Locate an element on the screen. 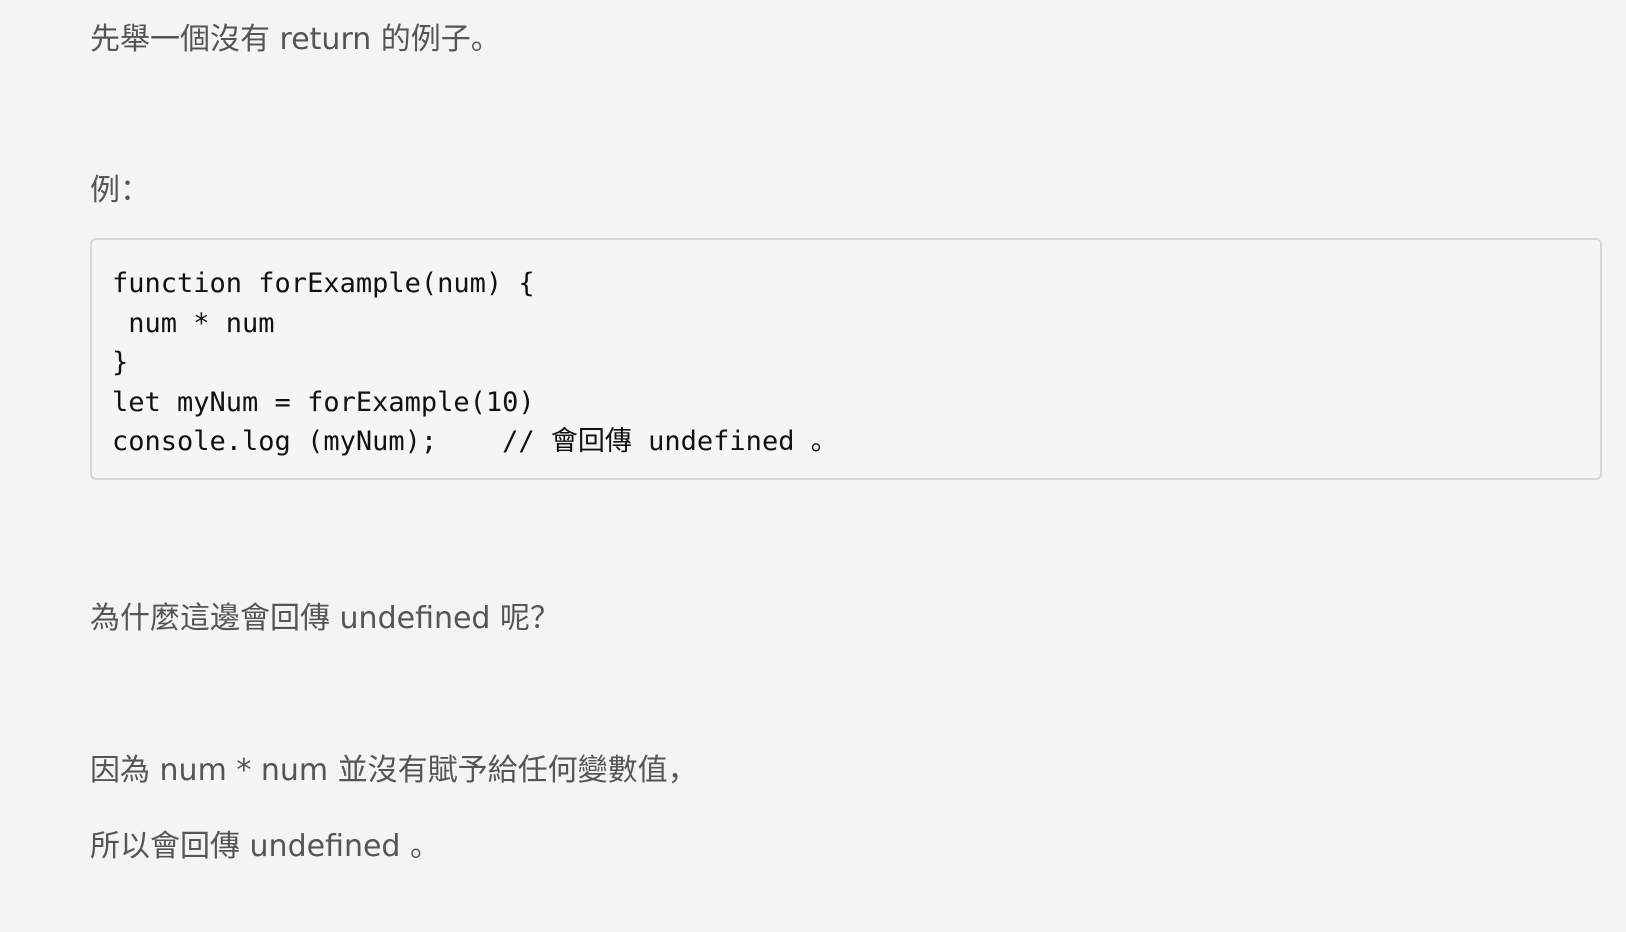  question-paragraph: 為什麼這邊會回傳 undefined 呢？ is located at coordinates (325, 618).